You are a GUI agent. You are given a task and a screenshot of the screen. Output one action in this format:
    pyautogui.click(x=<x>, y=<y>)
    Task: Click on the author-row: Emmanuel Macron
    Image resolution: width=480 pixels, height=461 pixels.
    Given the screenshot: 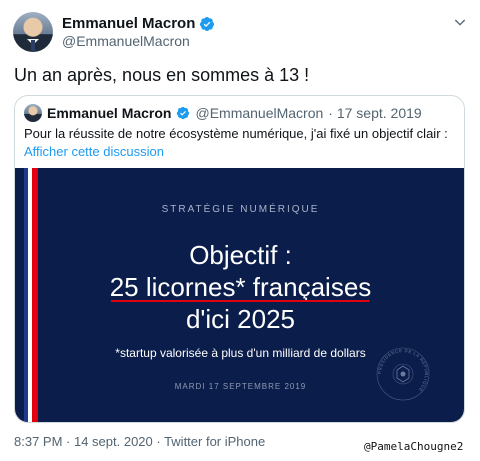 What is the action you would take?
    pyautogui.click(x=138, y=23)
    